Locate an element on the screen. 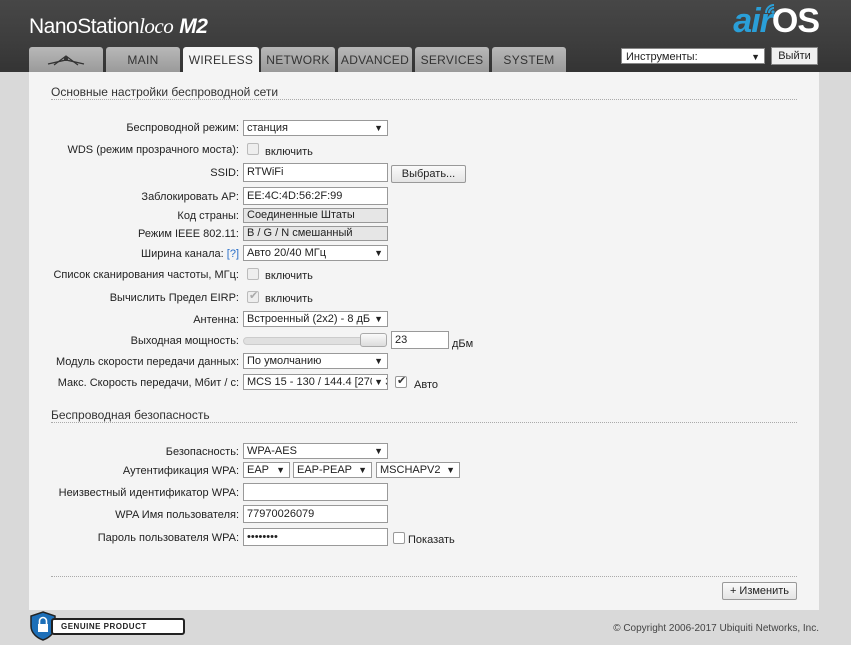 This screenshot has height=645, width=851. wpa-auth-label: Аутентификация WPA: is located at coordinates (180, 471).